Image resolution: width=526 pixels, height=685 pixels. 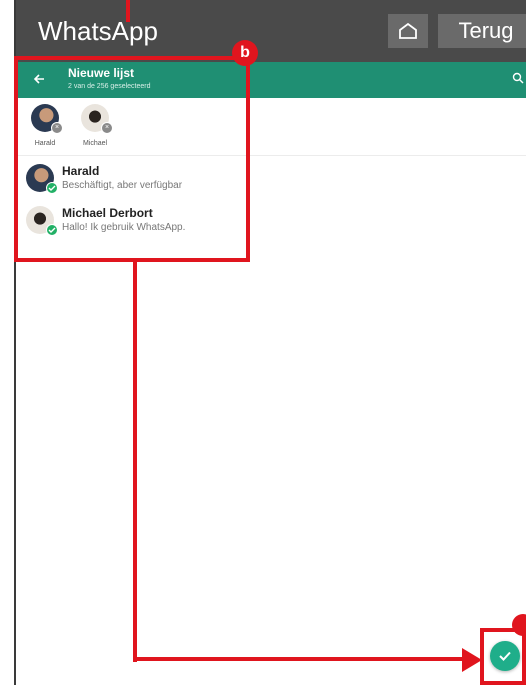 I want to click on annotation-box, so click(x=132, y=159).